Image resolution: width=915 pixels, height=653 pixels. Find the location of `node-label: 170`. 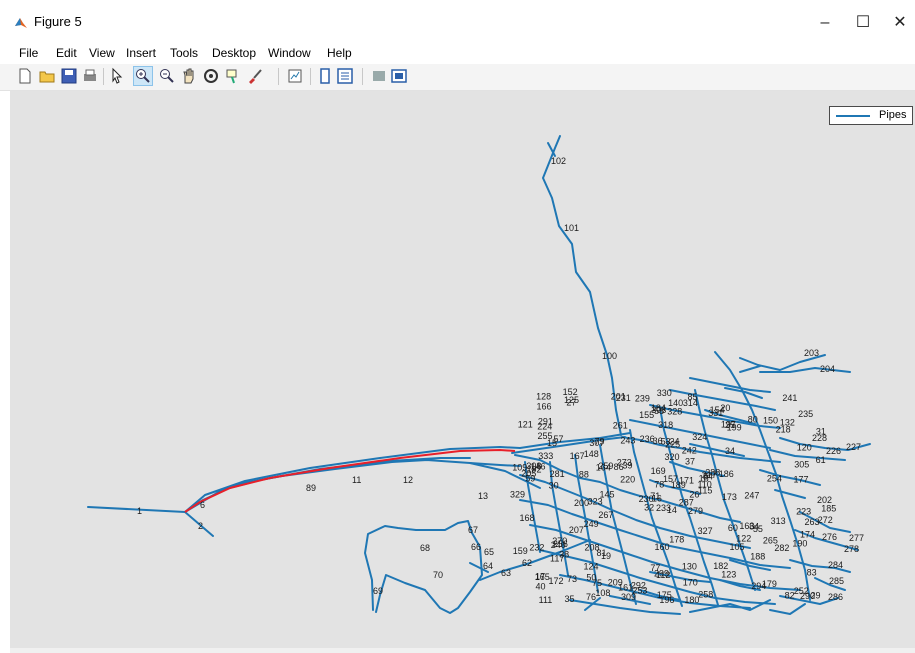

node-label: 170 is located at coordinates (690, 582).